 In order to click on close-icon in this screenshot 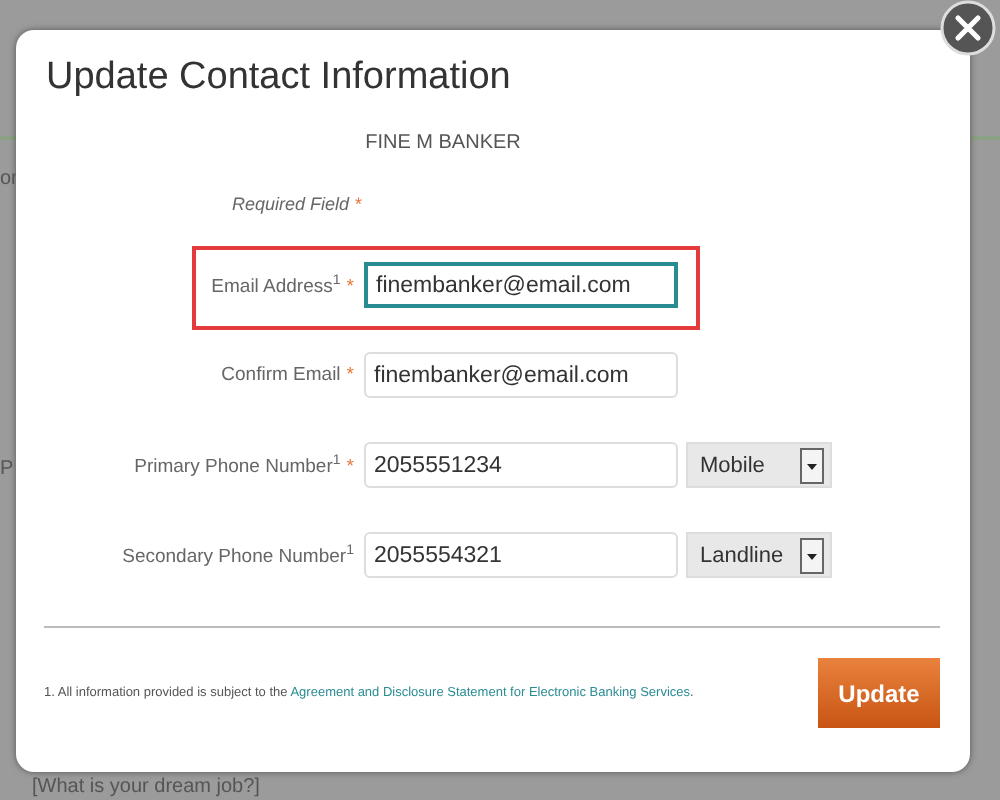, I will do `click(968, 28)`.